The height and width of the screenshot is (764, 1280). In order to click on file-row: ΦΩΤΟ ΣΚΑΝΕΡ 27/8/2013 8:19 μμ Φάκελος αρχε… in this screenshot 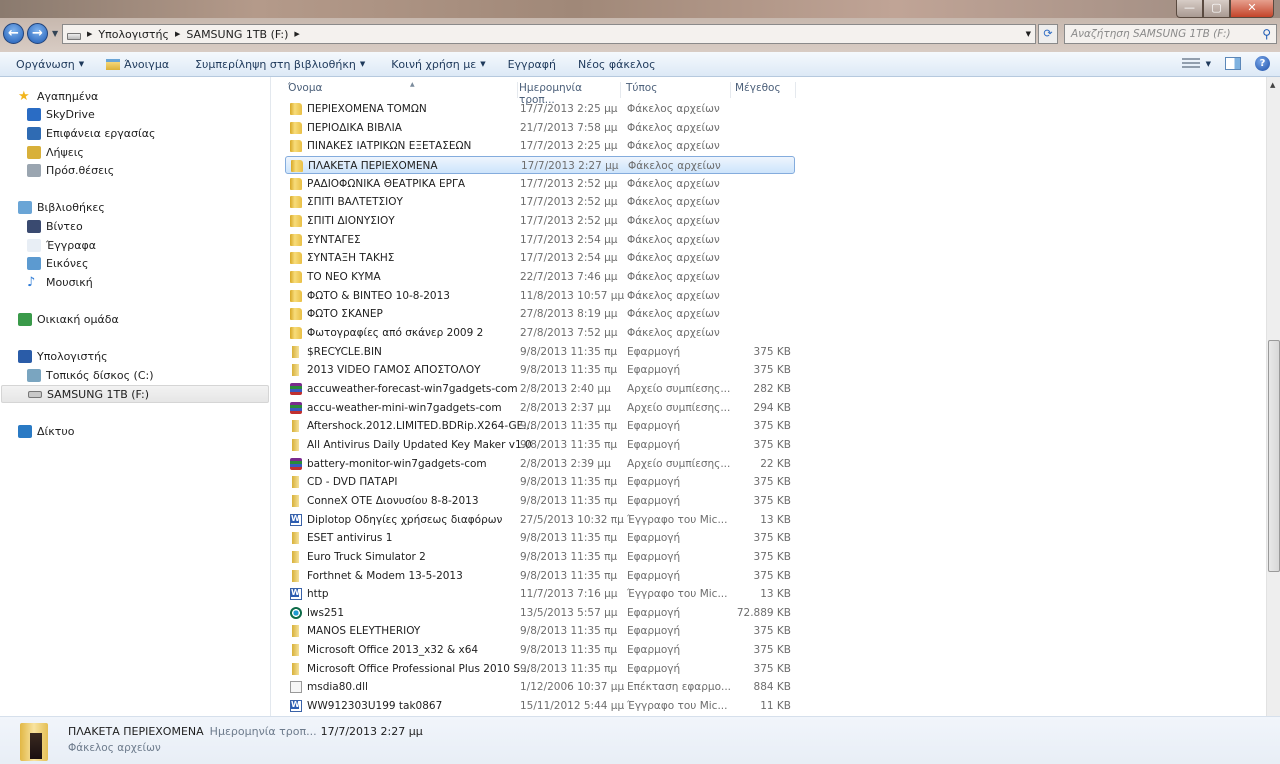, I will do `click(540, 314)`.